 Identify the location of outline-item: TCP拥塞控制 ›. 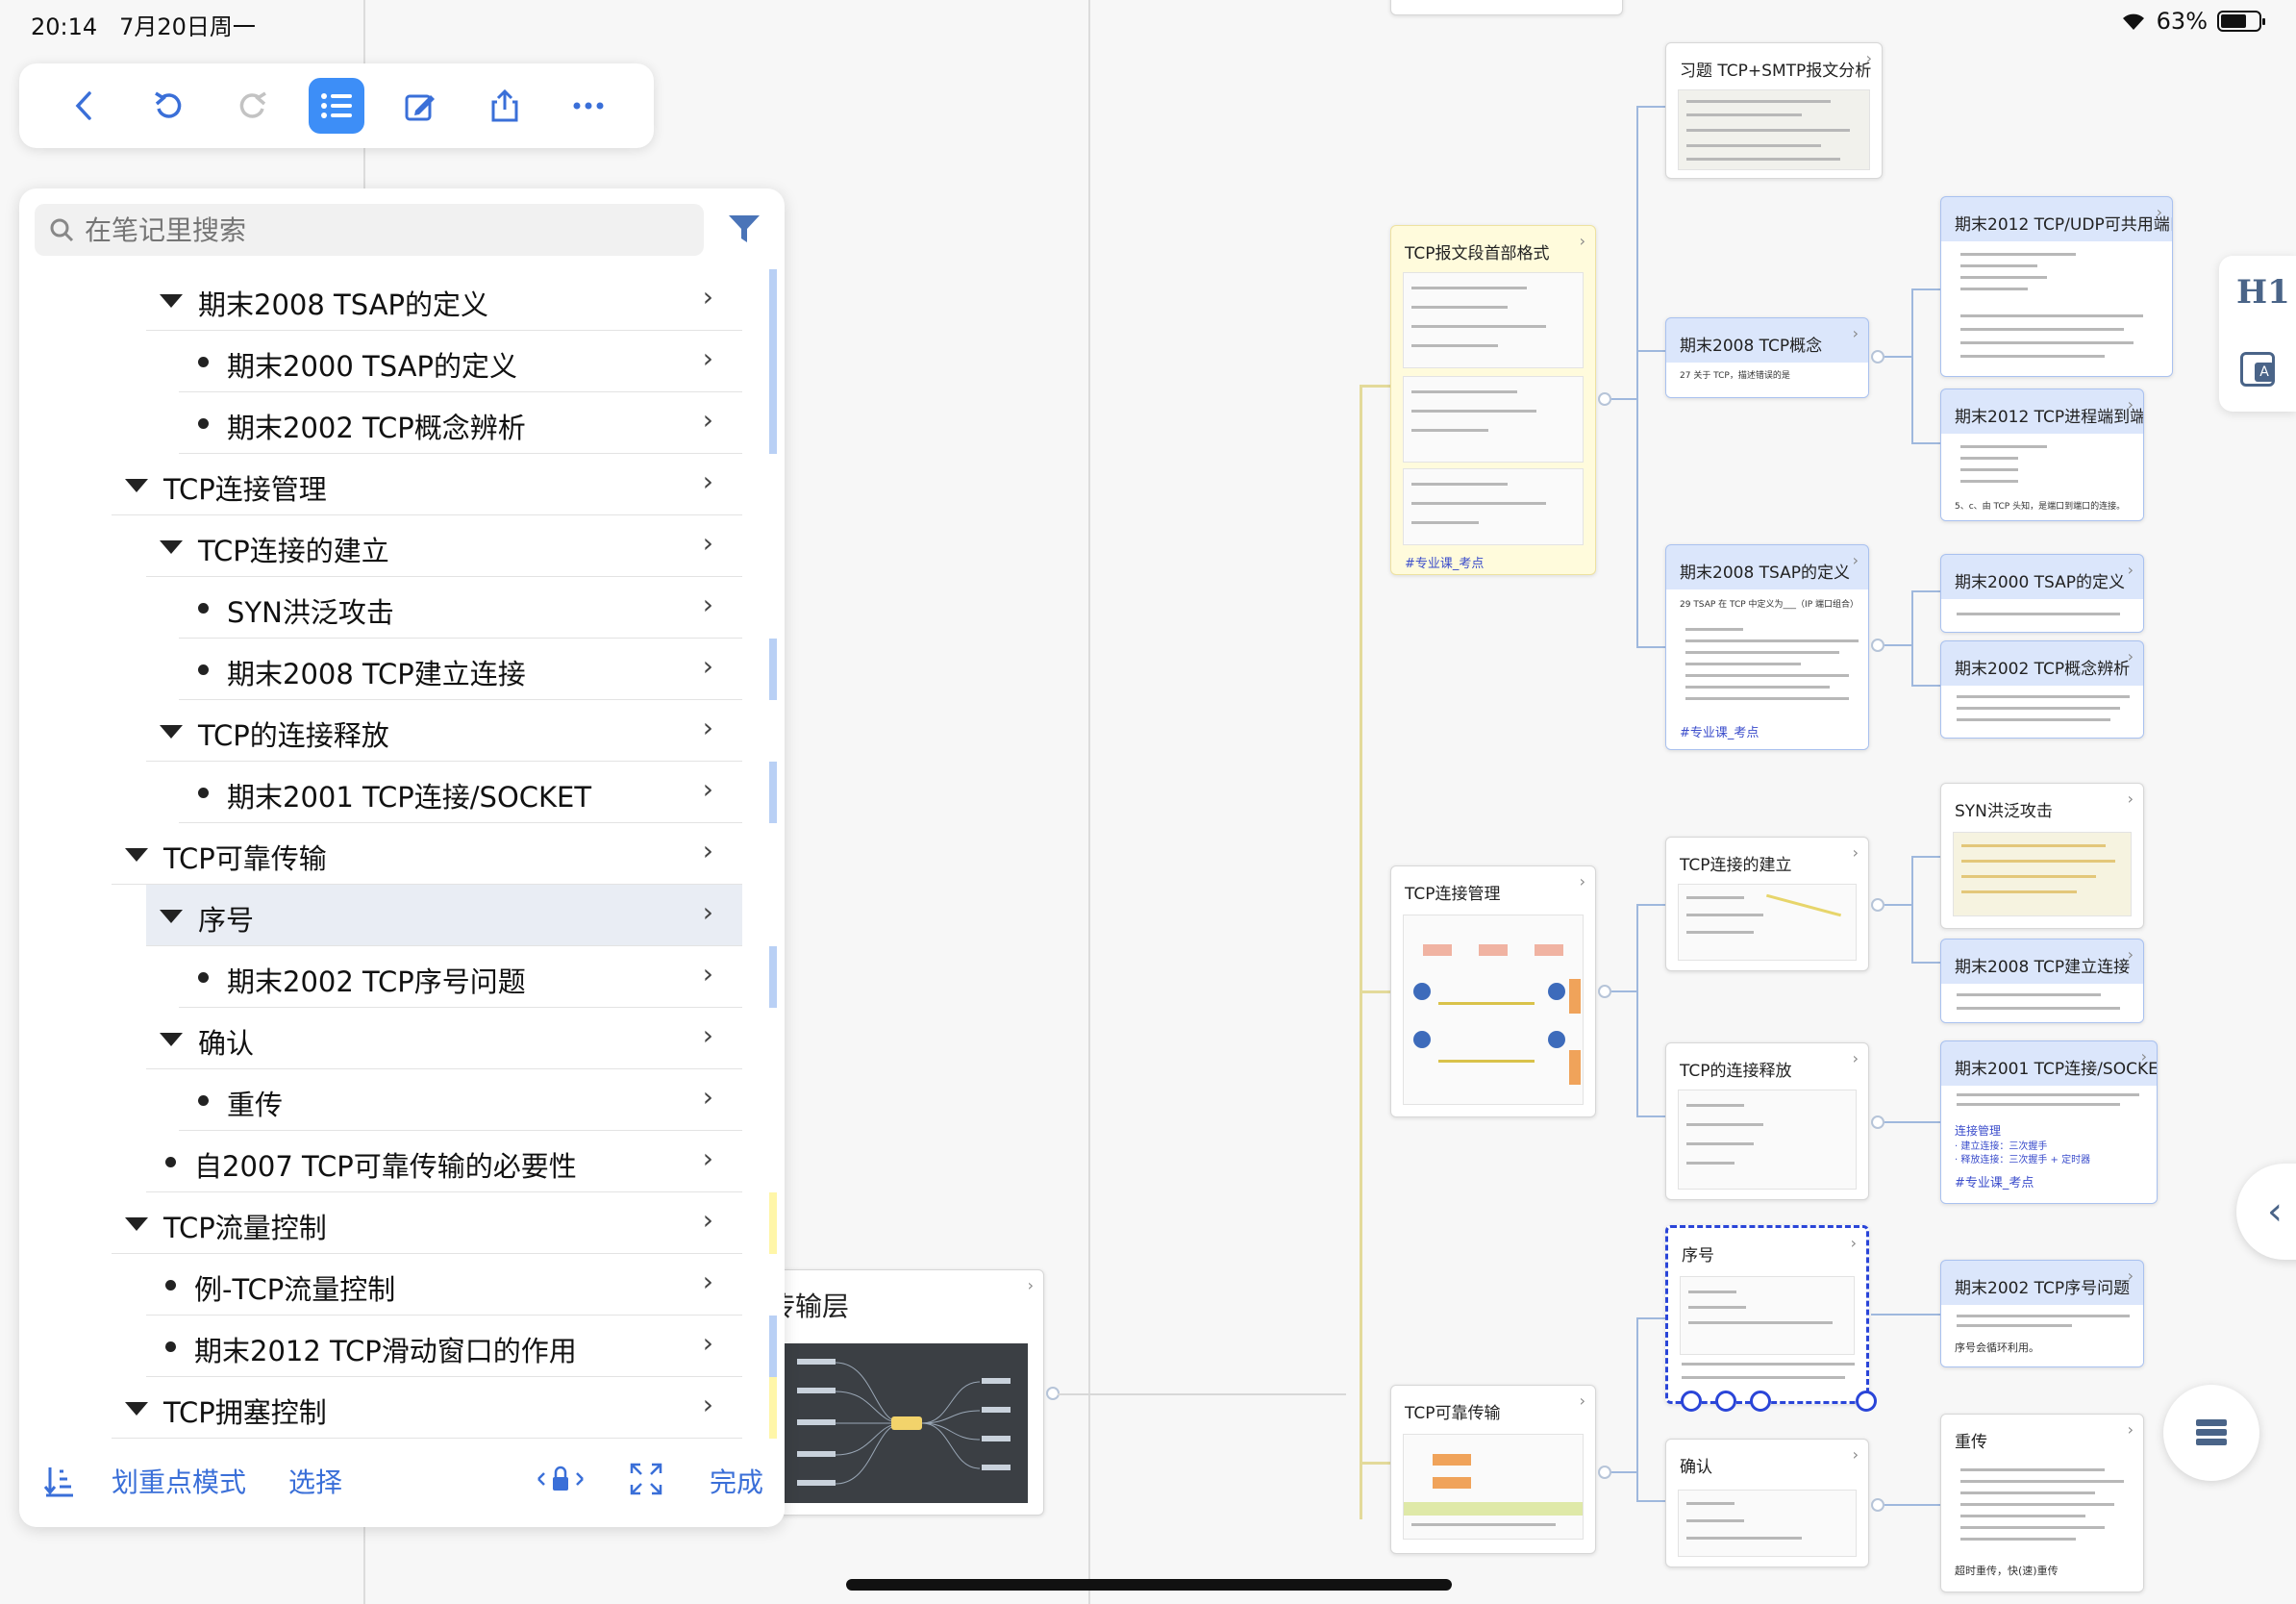
(427, 1408).